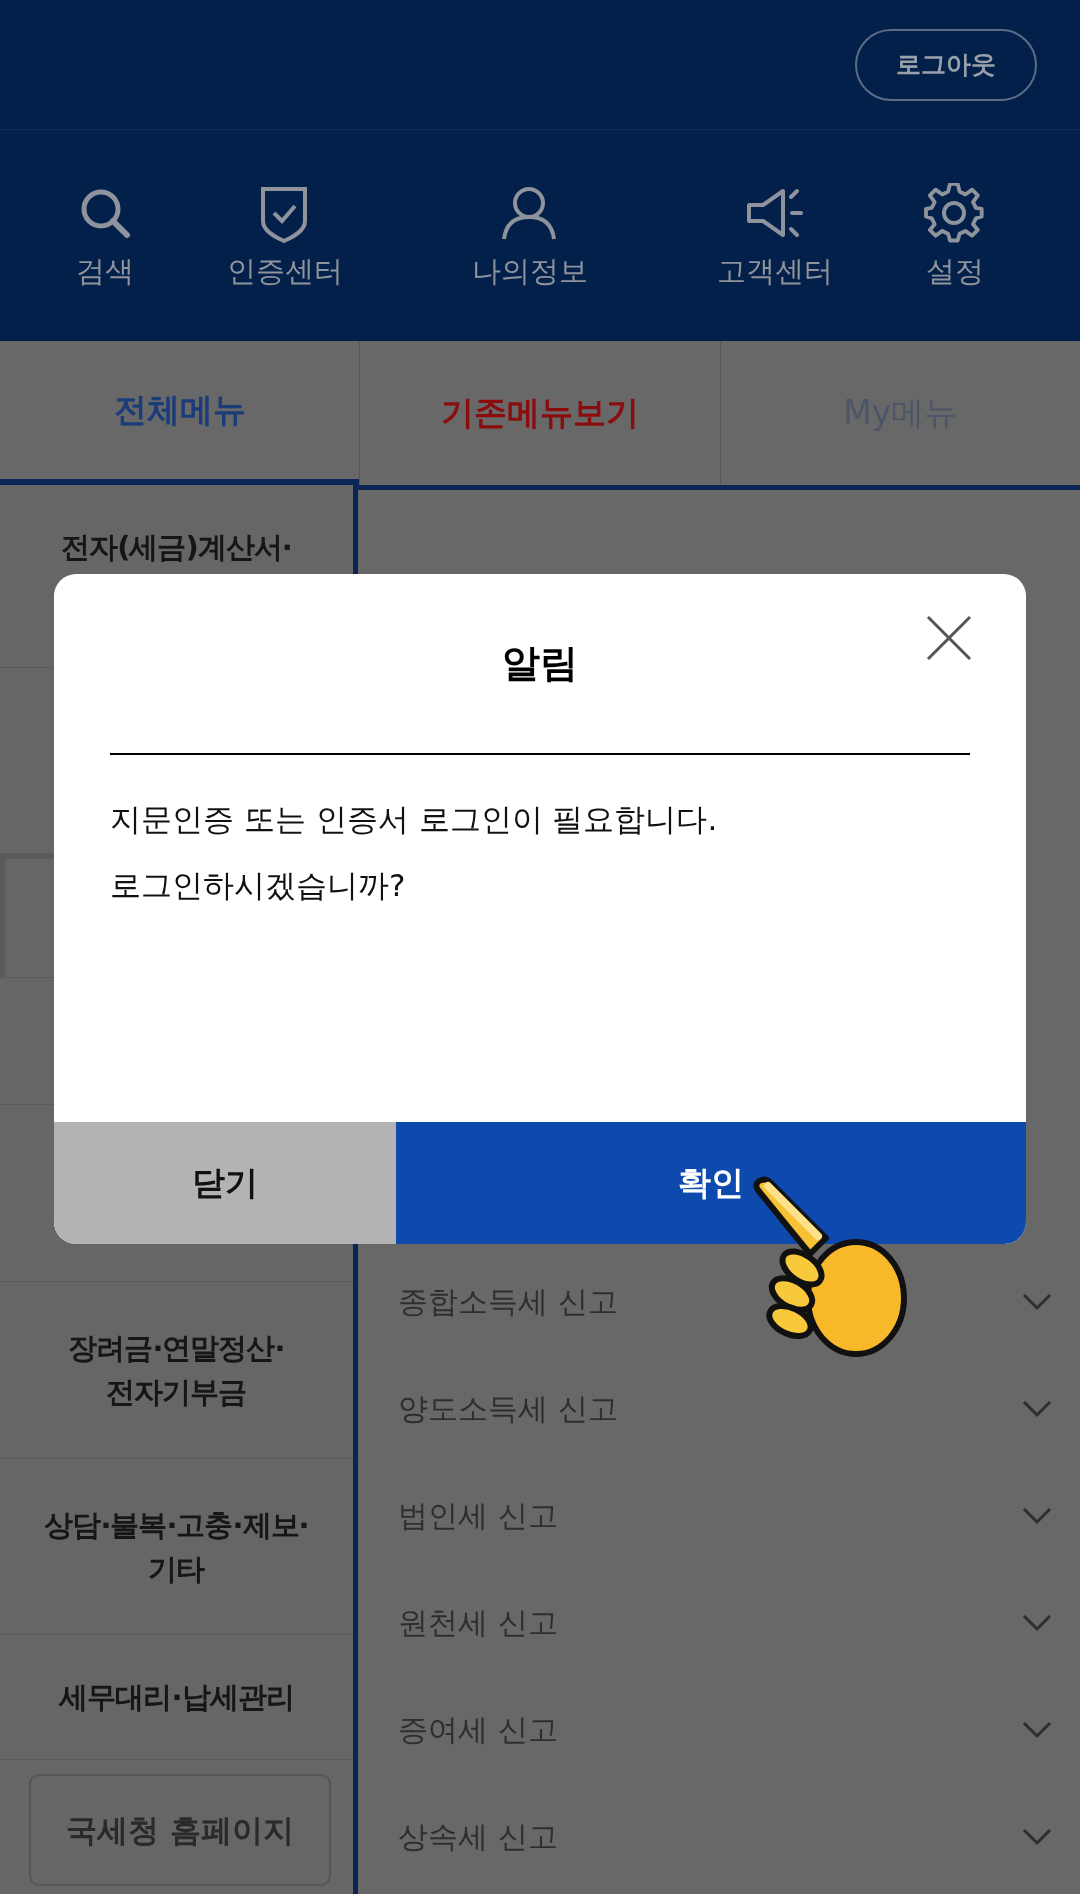 Image resolution: width=1080 pixels, height=1894 pixels. I want to click on category-item: 장려금·연말정산· 전자기부금, so click(176, 1370).